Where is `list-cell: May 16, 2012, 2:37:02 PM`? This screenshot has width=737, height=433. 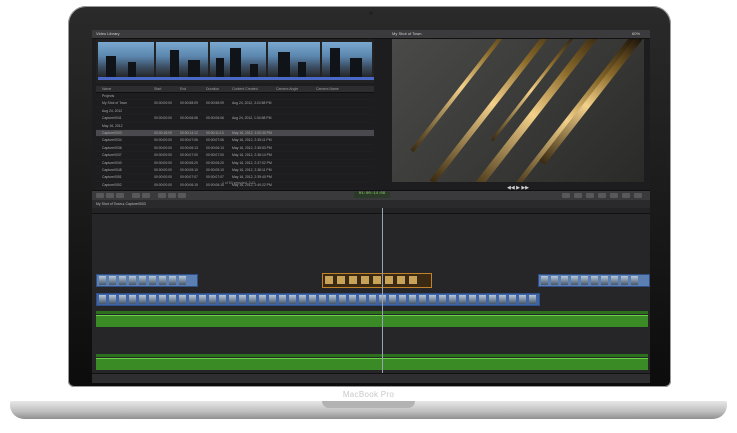
list-cell: May 16, 2012, 2:37:02 PM is located at coordinates (252, 162).